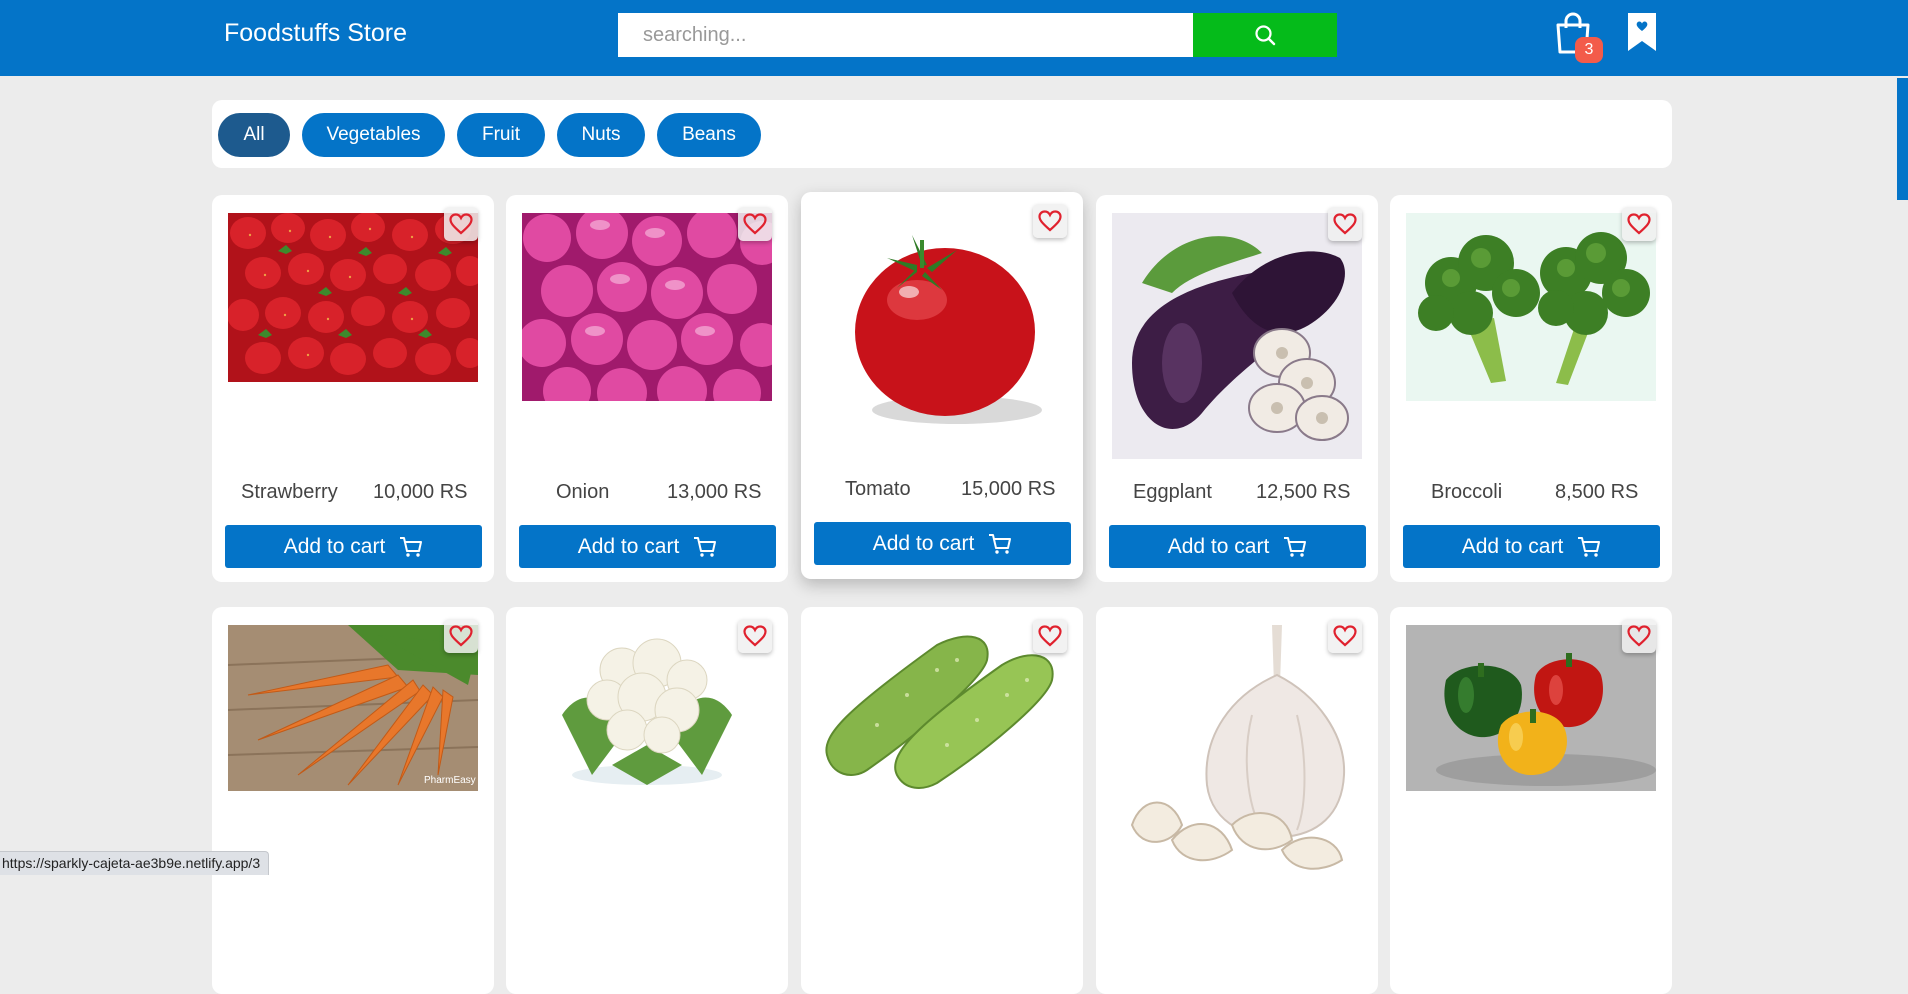 The height and width of the screenshot is (994, 1908). Describe the element at coordinates (1237, 749) in the screenshot. I see `product-image-garlic` at that location.